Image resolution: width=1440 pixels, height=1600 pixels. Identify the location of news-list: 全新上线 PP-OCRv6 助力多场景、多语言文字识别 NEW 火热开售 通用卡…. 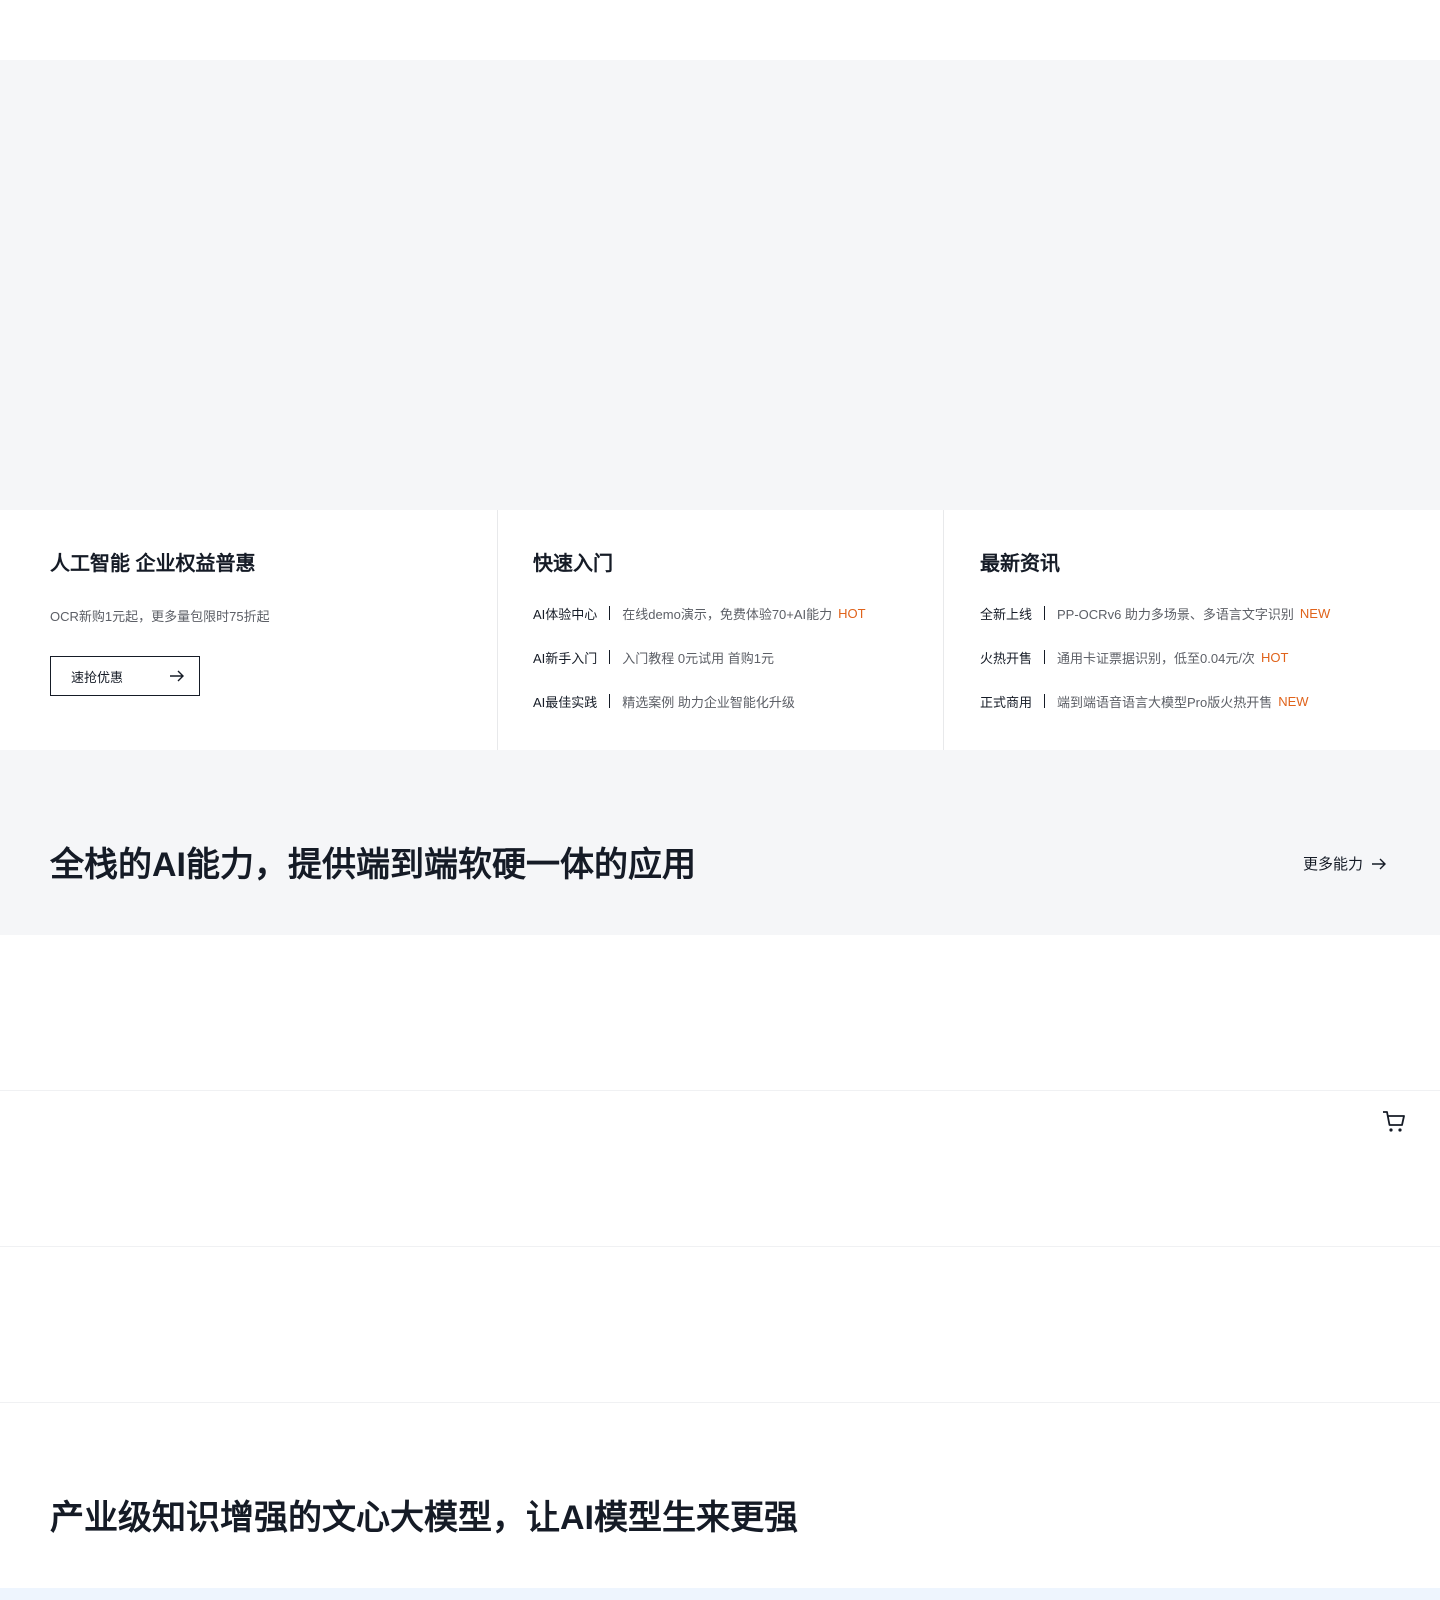
(1155, 668).